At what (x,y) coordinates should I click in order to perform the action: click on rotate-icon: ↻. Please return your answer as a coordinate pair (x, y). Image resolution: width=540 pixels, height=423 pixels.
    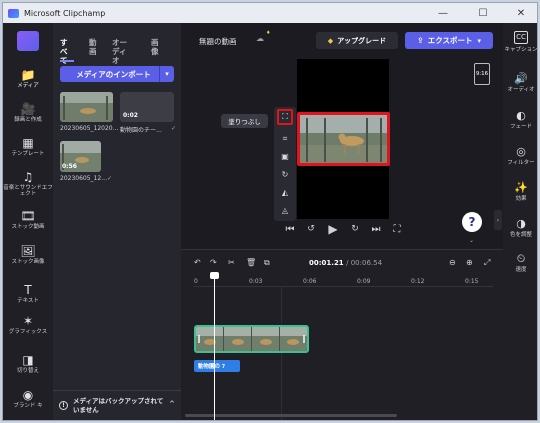
    Looking at the image, I should click on (285, 174).